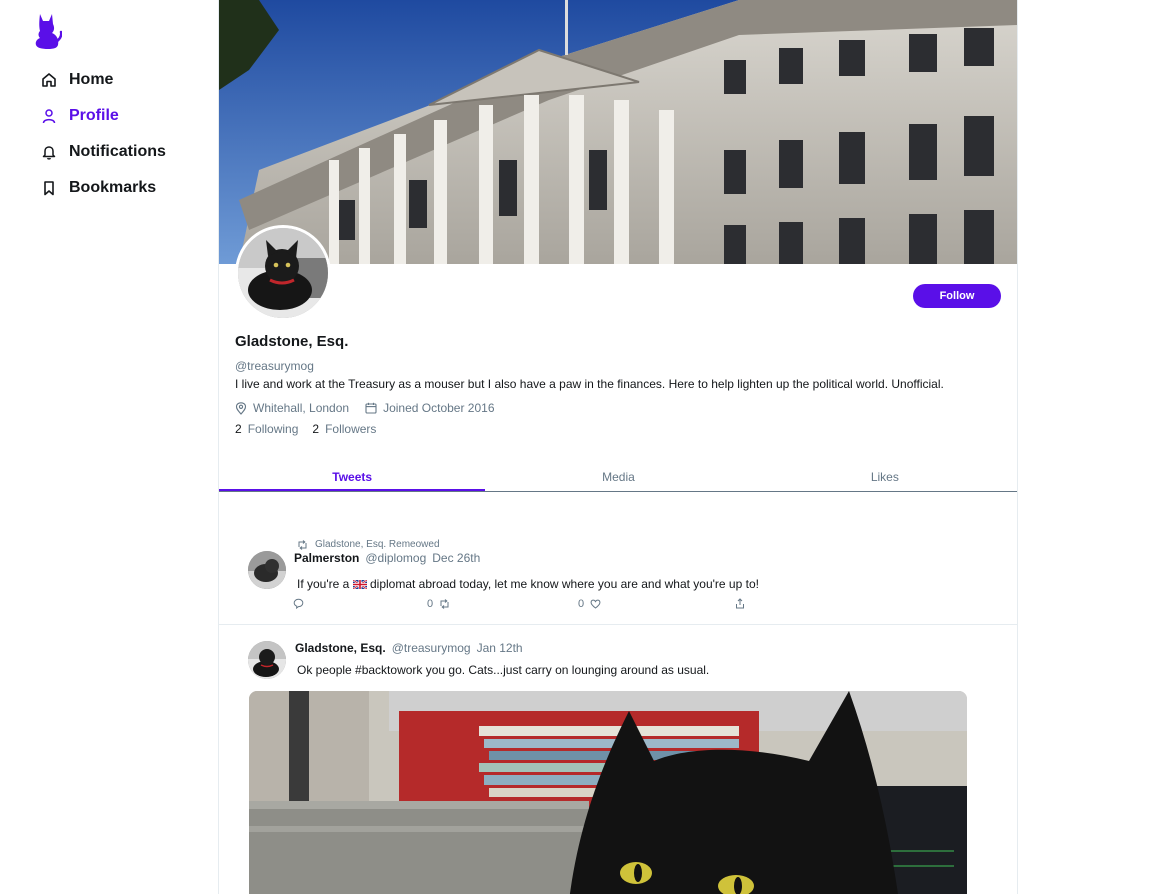 The height and width of the screenshot is (894, 1163). Describe the element at coordinates (340, 648) in the screenshot. I see `tweet-author-name: Gladstone, Esq.` at that location.